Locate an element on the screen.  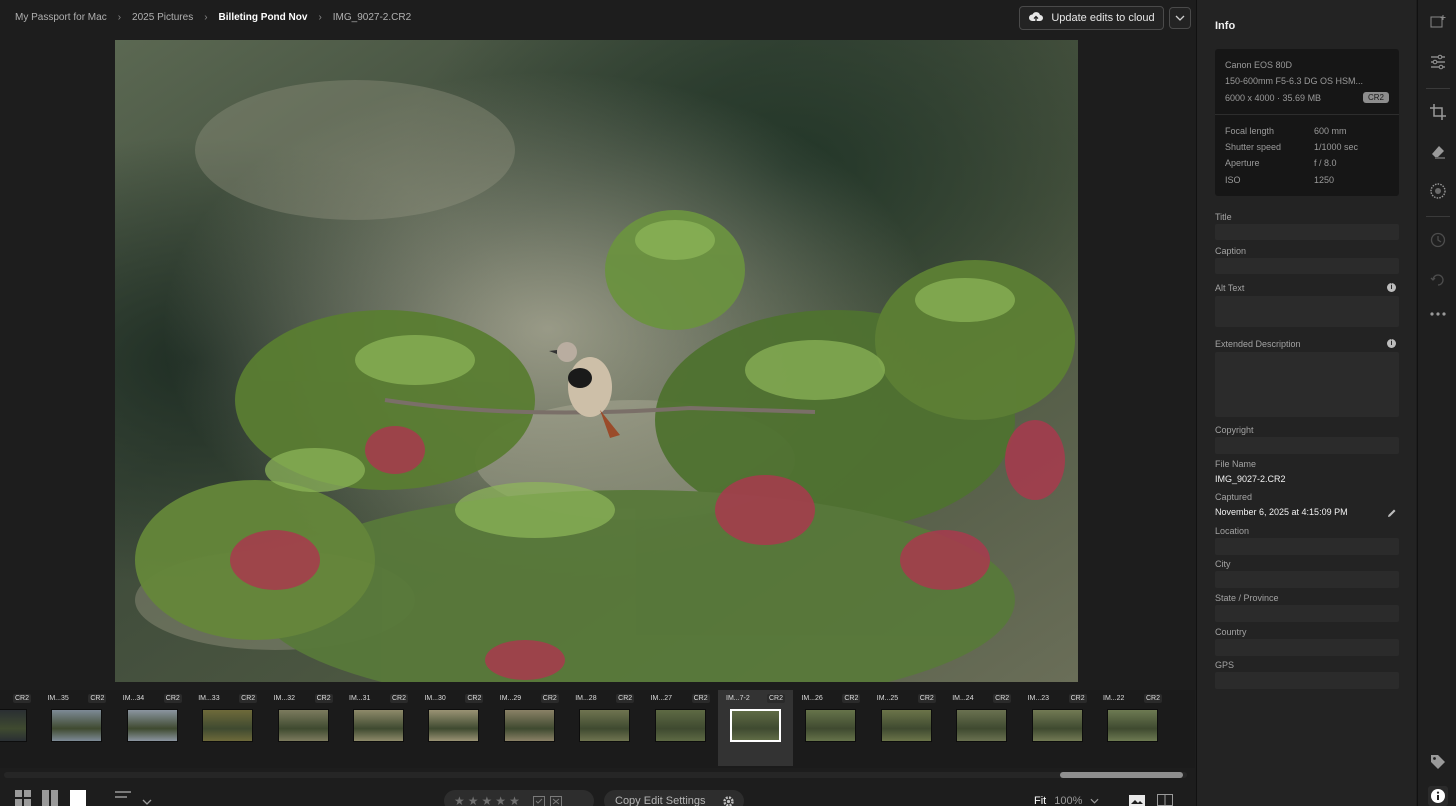
history-icon is located at coordinates (1438, 240).